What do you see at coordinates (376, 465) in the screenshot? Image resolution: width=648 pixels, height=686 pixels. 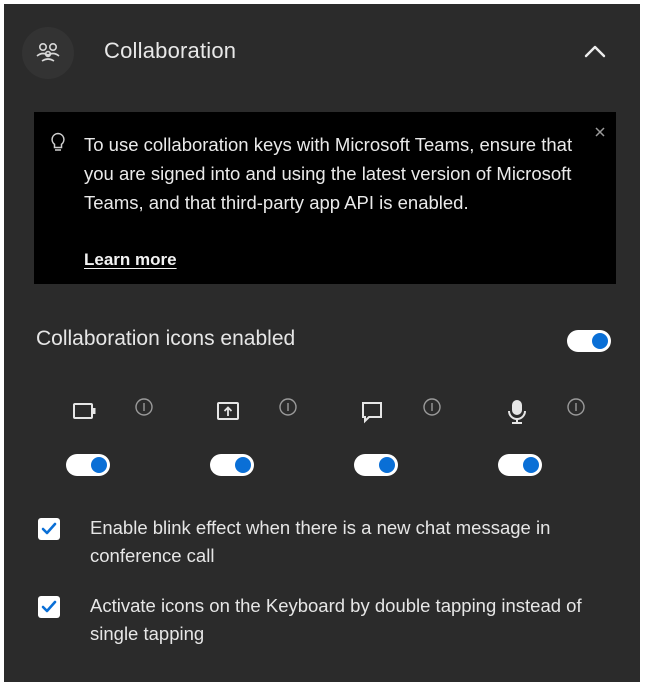 I see `chat-toggle` at bounding box center [376, 465].